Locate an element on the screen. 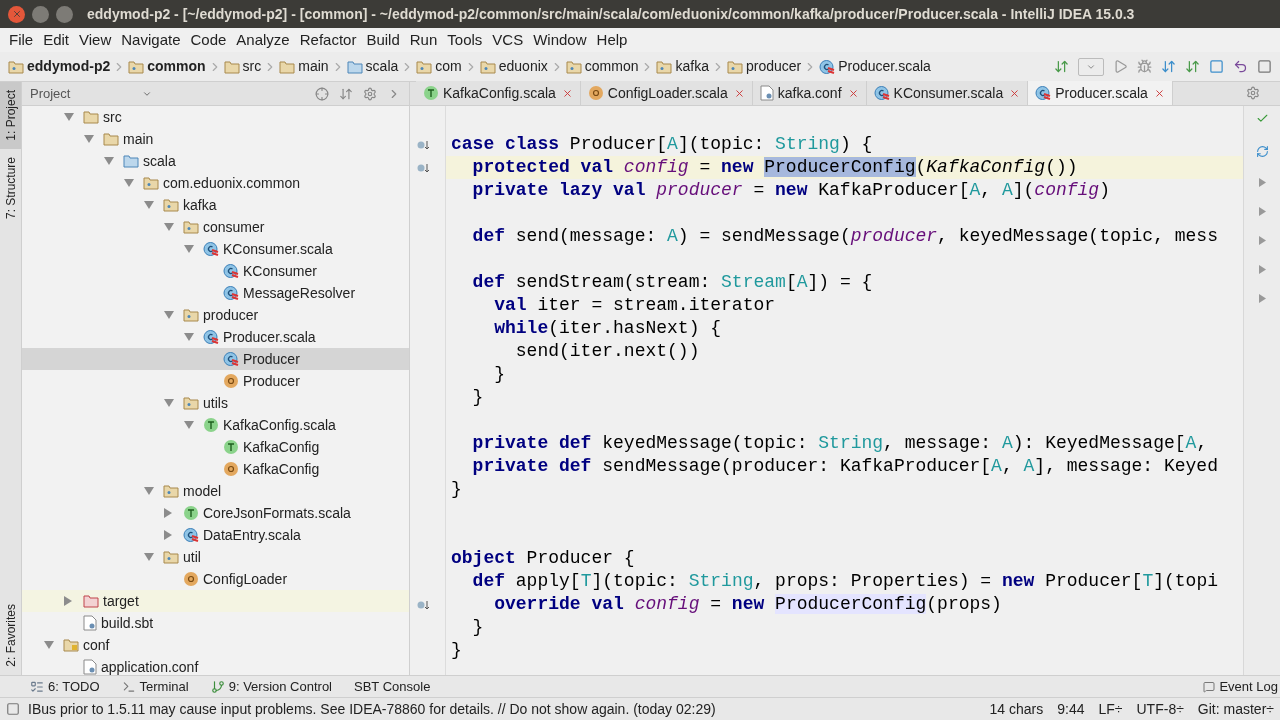 This screenshot has height=720, width=1280. tree-item: utils is located at coordinates (215, 403).